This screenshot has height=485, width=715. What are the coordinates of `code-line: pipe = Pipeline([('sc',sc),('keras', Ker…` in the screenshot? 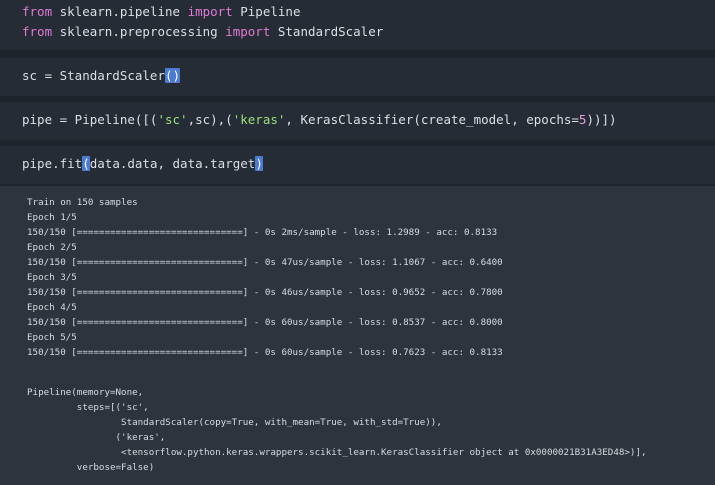 It's located at (319, 120).